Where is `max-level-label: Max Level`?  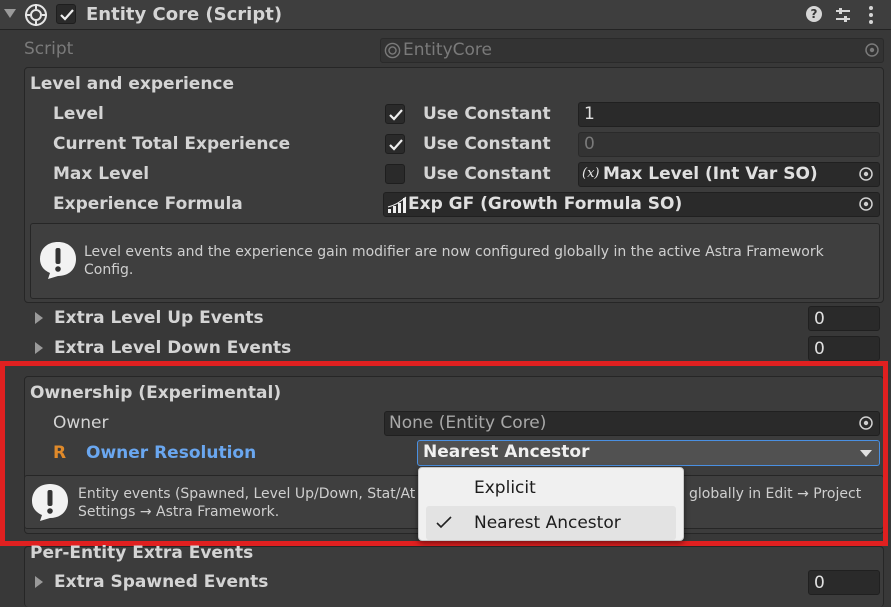
max-level-label: Max Level is located at coordinates (101, 174).